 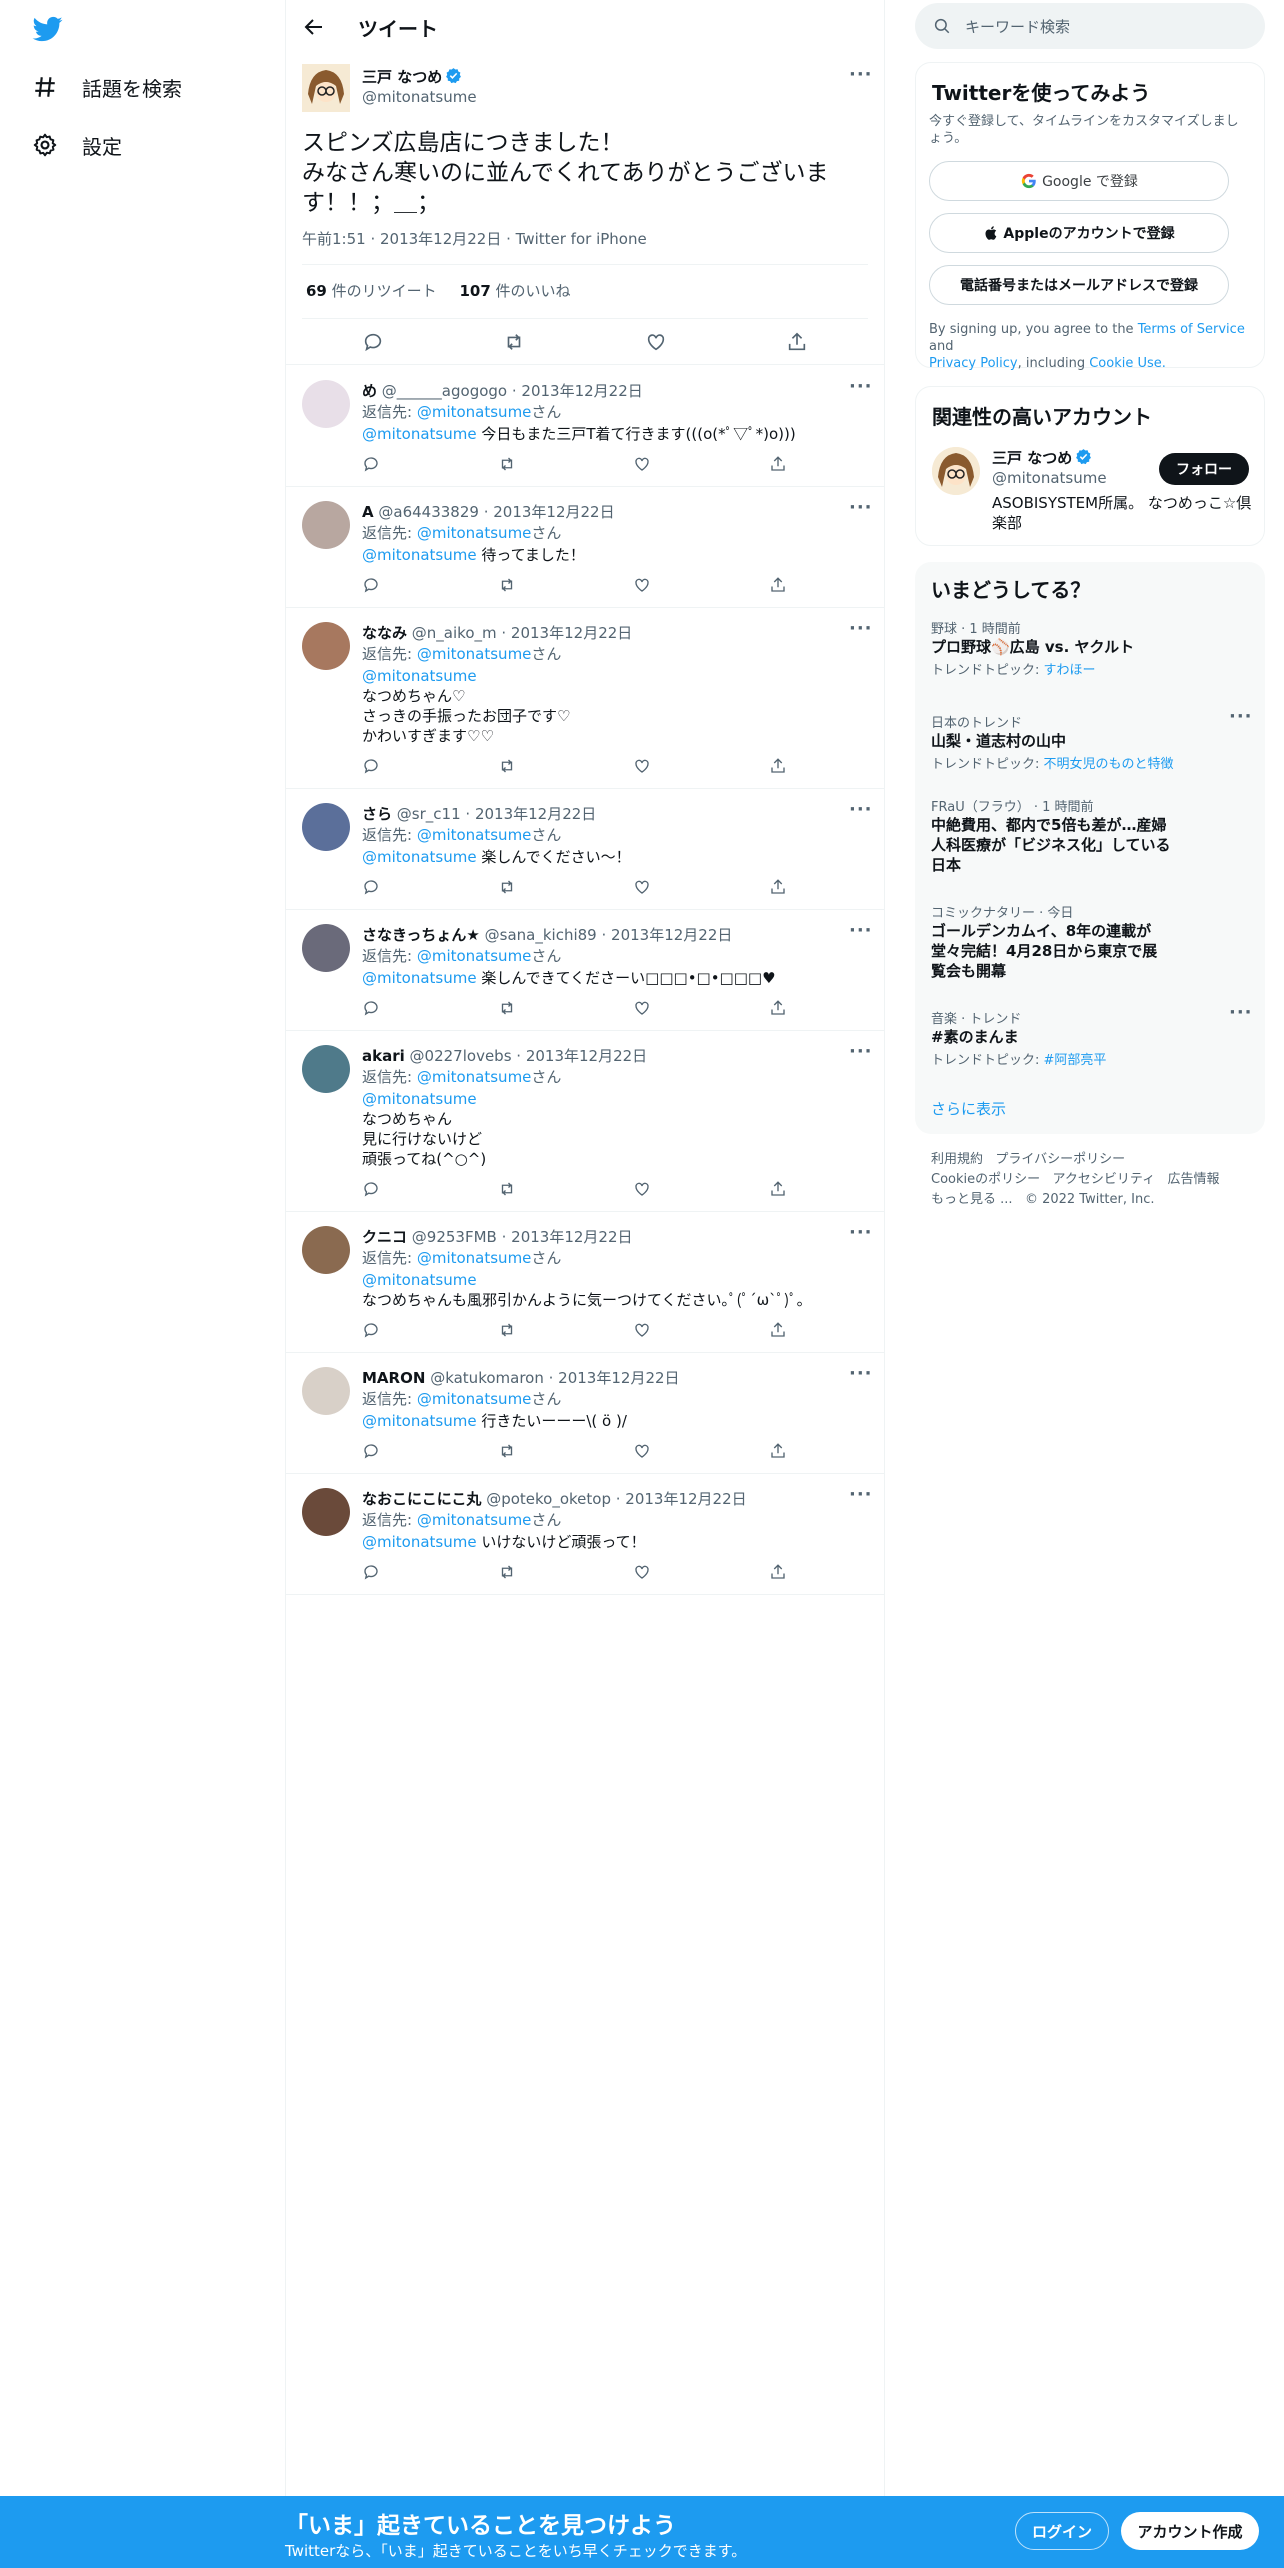 What do you see at coordinates (384, 633) in the screenshot?
I see `reply-author-name: ななみ` at bounding box center [384, 633].